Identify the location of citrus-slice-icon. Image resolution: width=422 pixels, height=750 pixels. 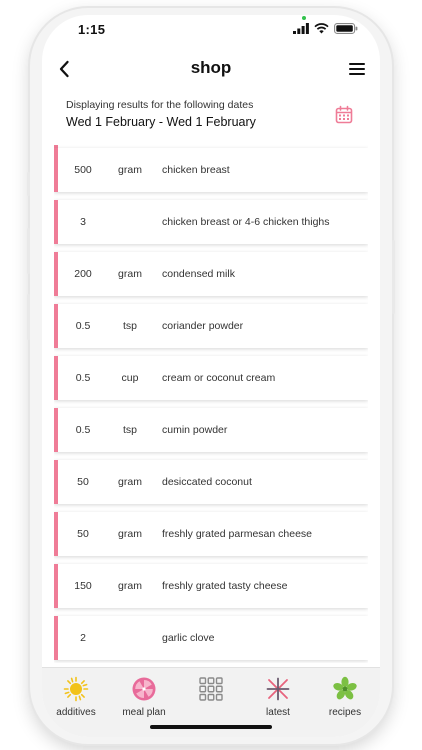
(144, 689).